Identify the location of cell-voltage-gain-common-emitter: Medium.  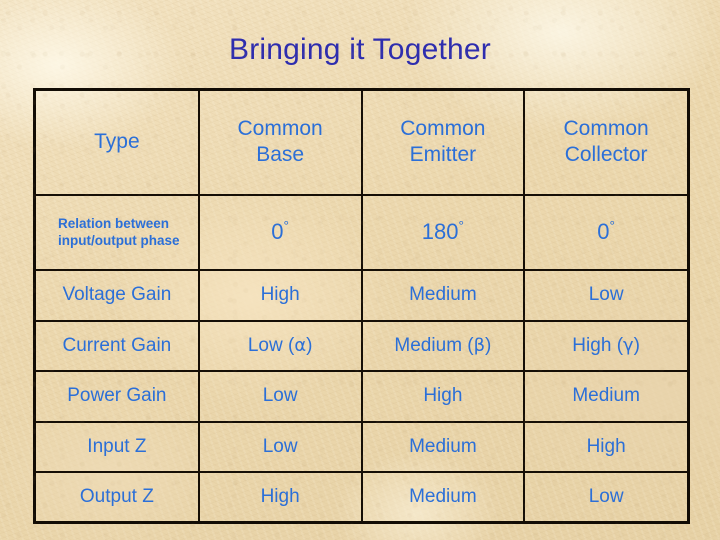
(443, 295).